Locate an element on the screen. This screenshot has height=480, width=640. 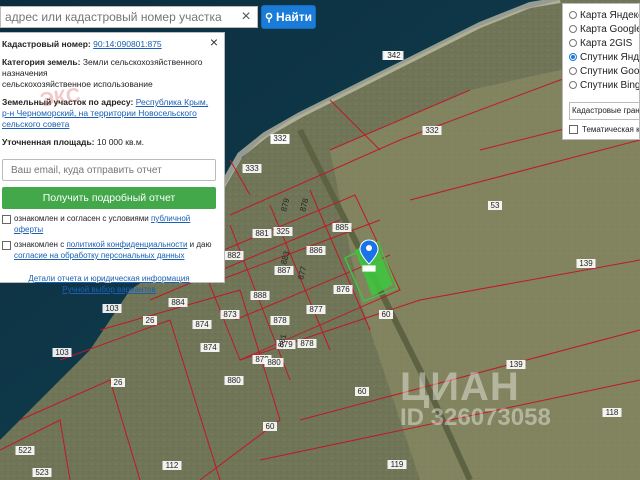
parcel-number-label: 887 is located at coordinates (284, 270).